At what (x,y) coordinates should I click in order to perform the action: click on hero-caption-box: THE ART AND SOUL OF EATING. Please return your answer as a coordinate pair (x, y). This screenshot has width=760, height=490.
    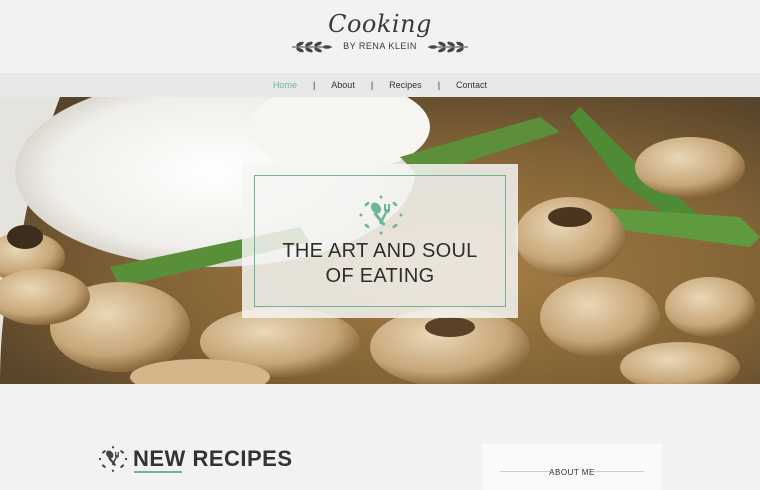
    Looking at the image, I should click on (380, 241).